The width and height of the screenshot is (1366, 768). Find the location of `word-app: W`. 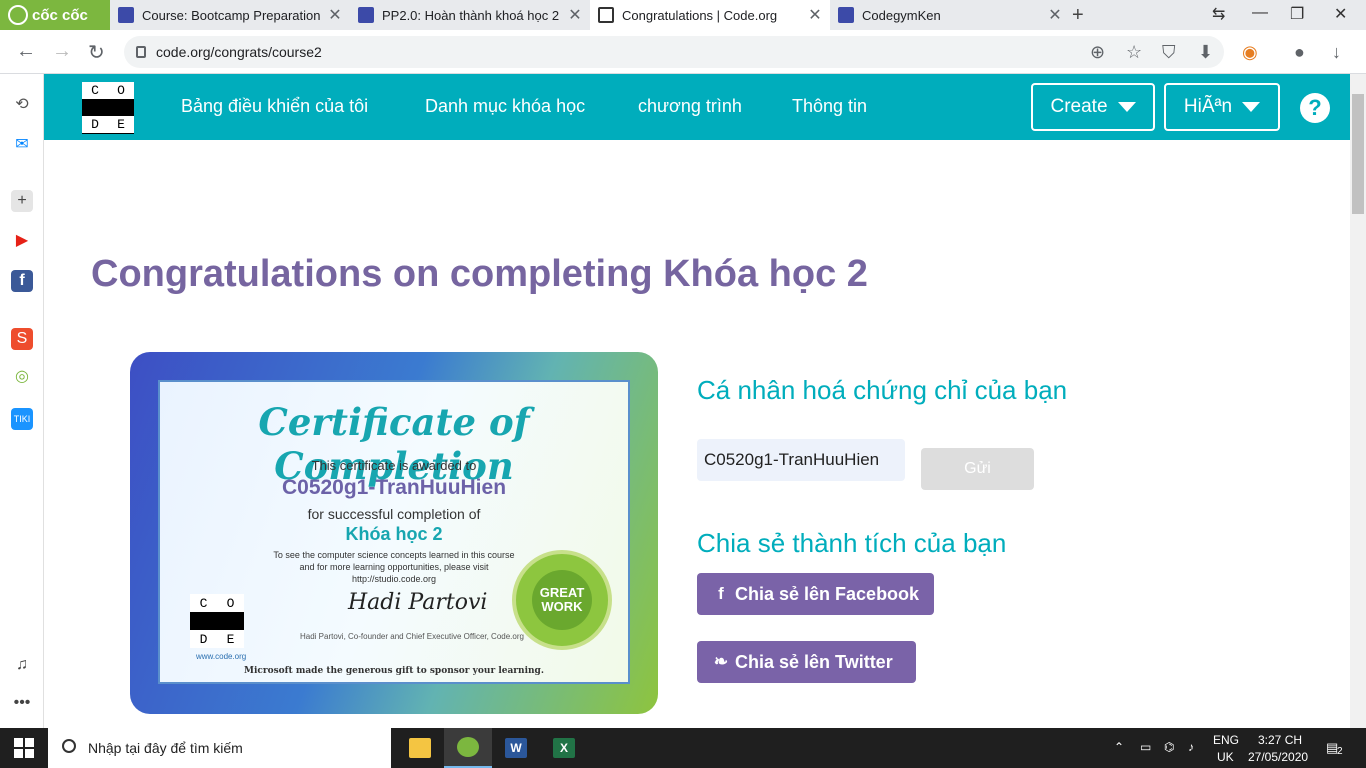

word-app: W is located at coordinates (516, 748).